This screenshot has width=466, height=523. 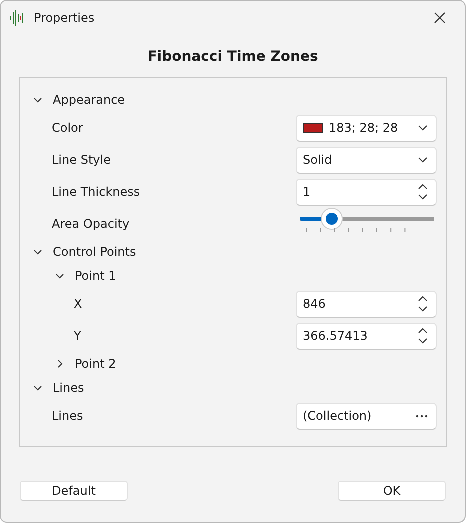 What do you see at coordinates (249, 100) in the screenshot?
I see `category-label: Appearance` at bounding box center [249, 100].